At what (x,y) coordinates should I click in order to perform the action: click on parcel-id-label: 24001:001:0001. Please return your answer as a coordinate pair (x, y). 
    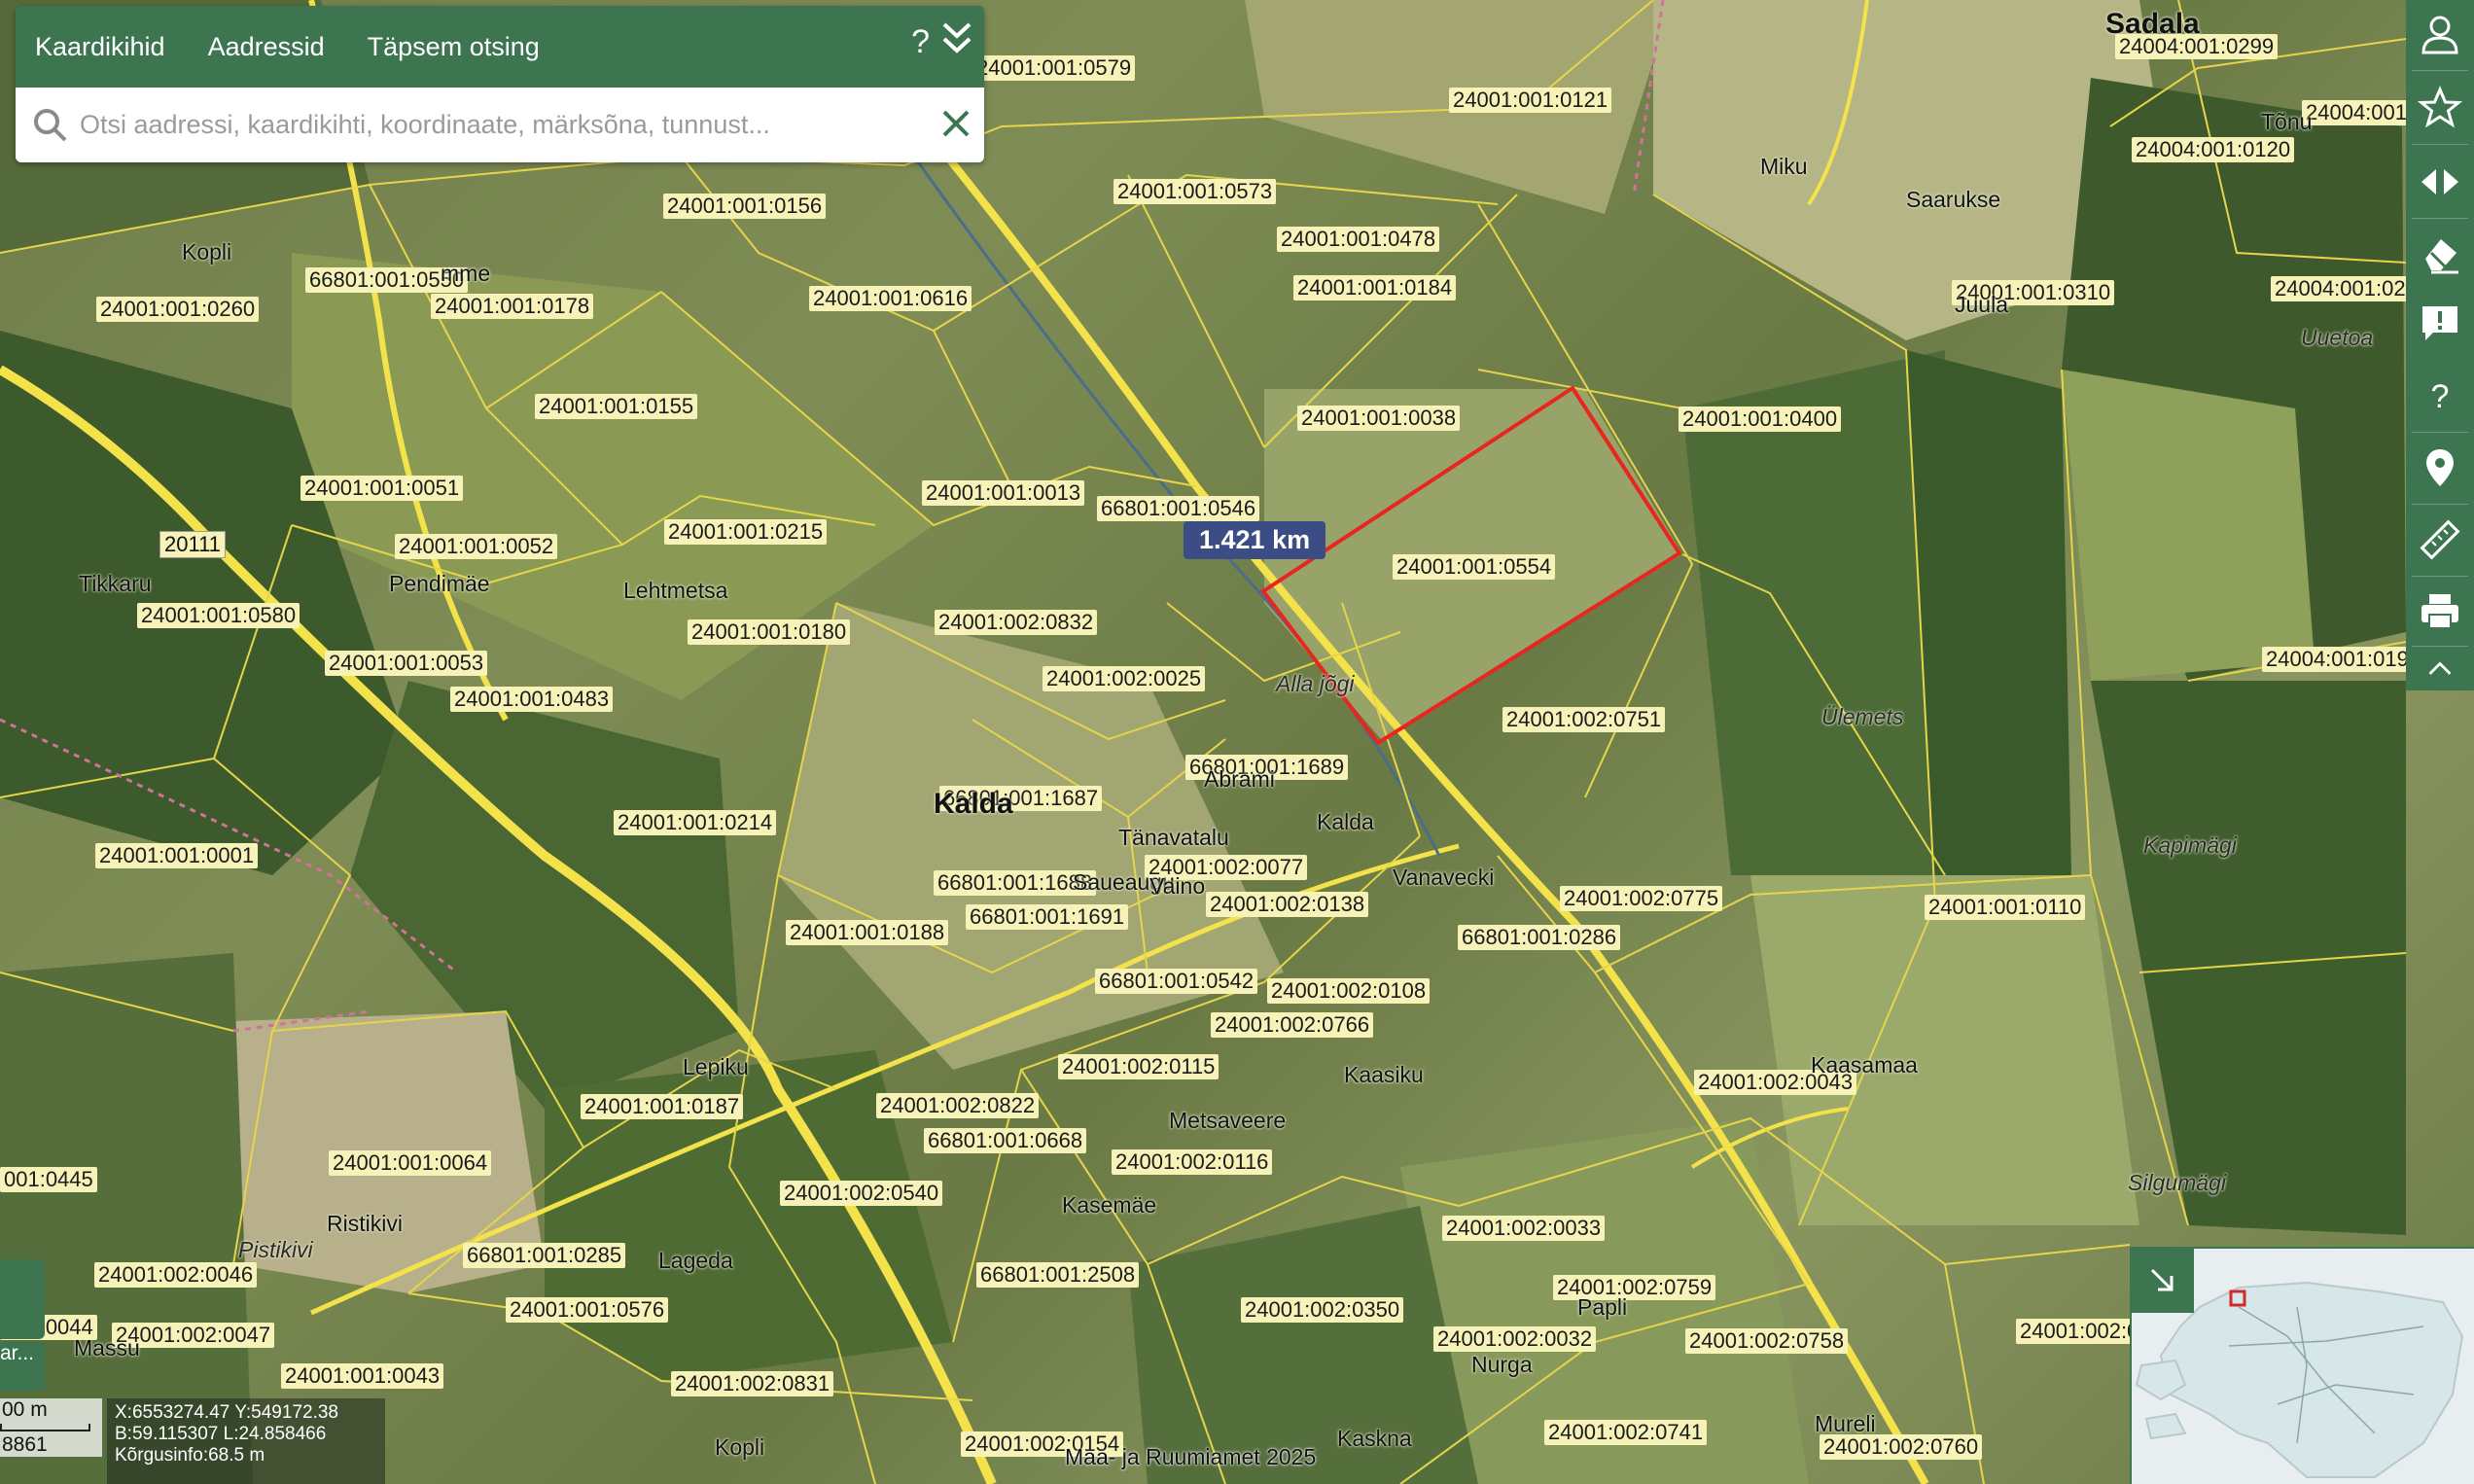
    Looking at the image, I should click on (177, 856).